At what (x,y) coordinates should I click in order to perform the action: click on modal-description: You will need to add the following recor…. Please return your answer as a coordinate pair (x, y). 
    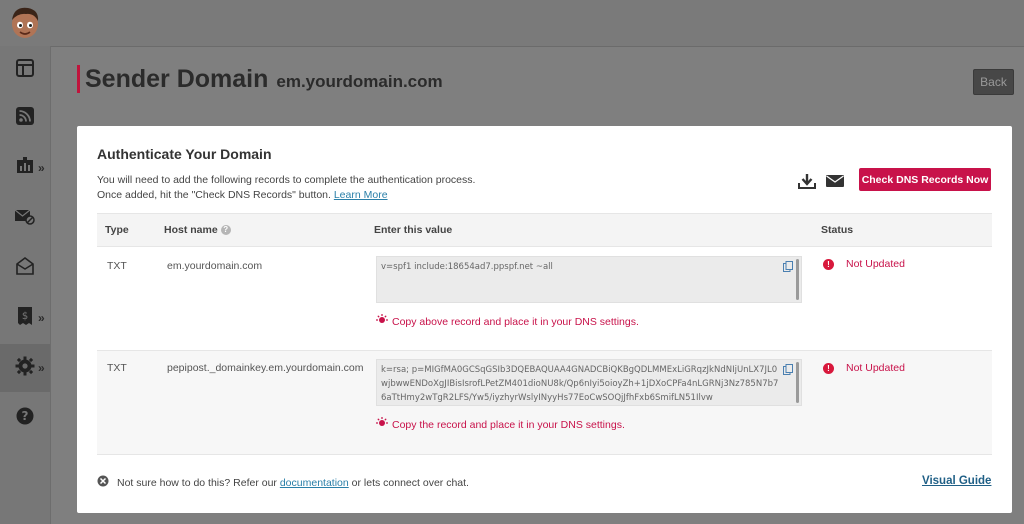
    Looking at the image, I should click on (286, 188).